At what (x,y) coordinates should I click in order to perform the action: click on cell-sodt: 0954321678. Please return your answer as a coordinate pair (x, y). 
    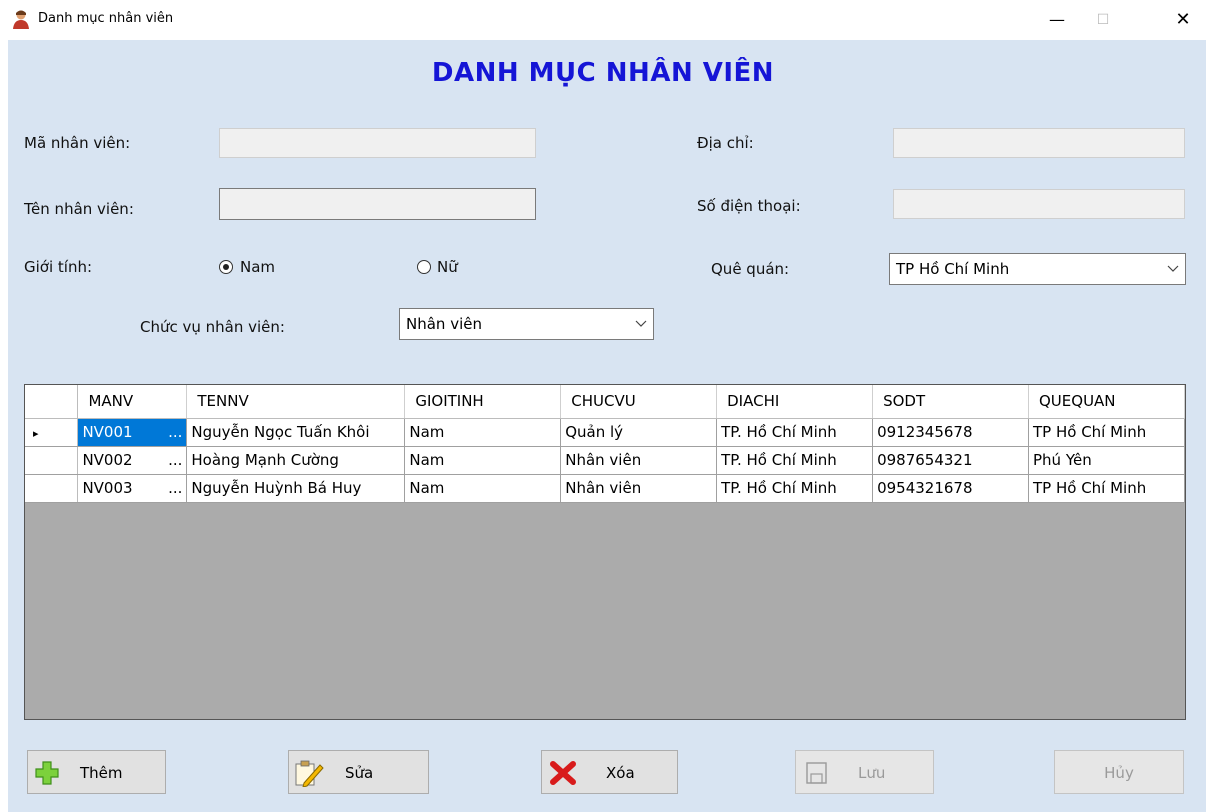
    Looking at the image, I should click on (950, 488).